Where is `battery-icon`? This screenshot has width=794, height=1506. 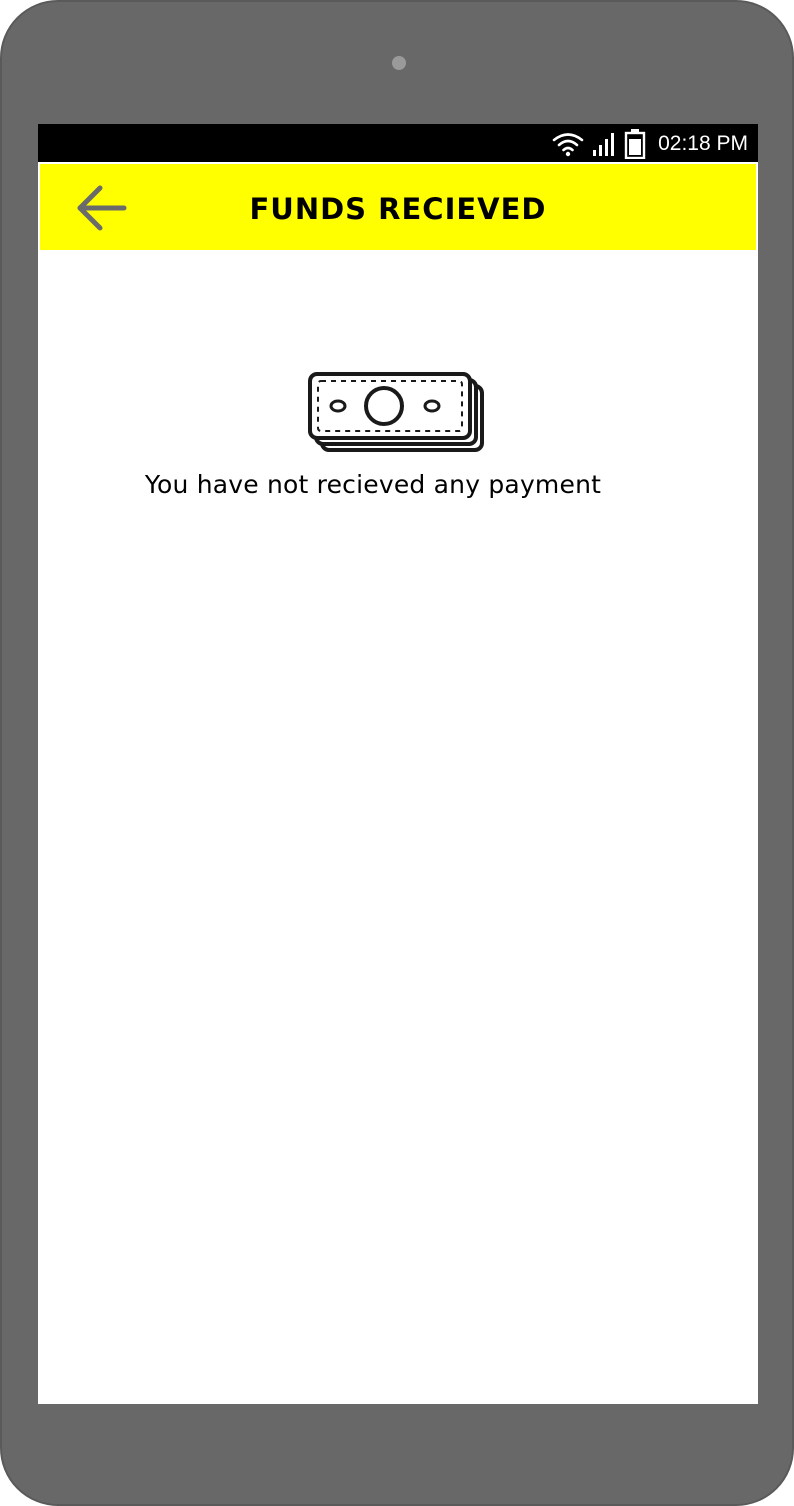
battery-icon is located at coordinates (635, 144).